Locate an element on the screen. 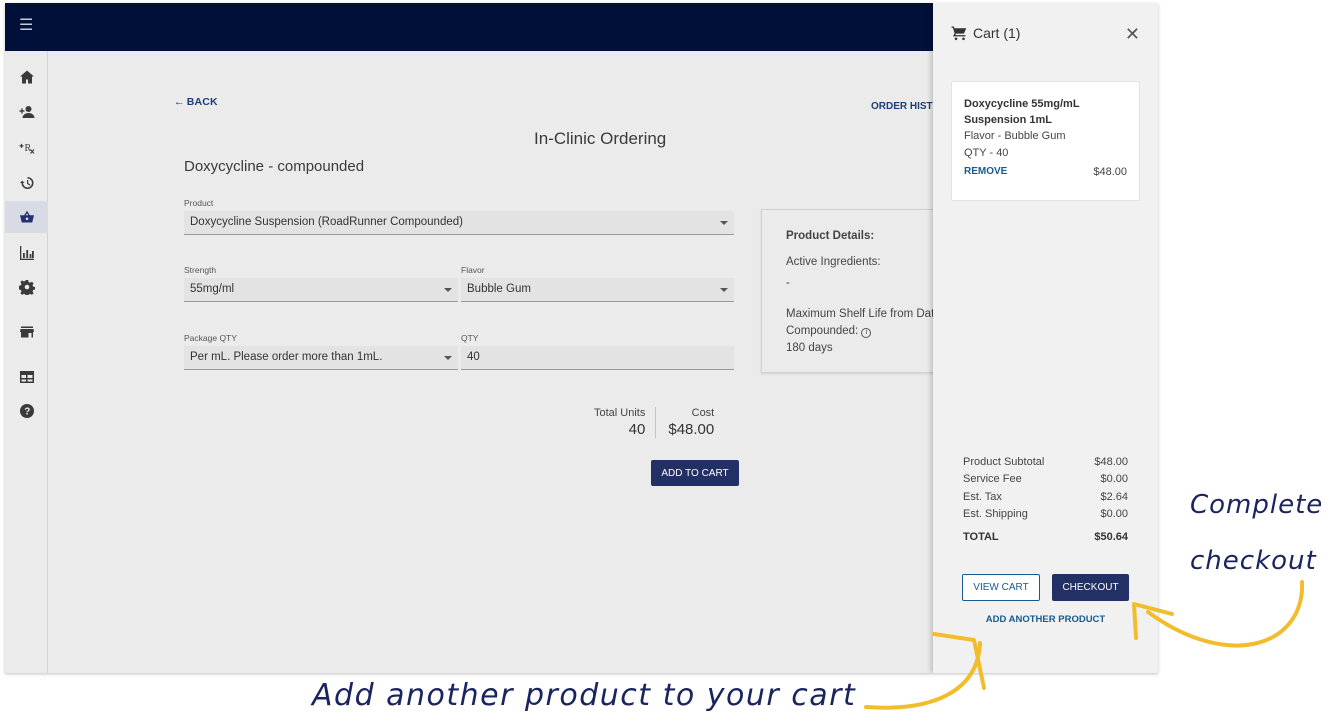  product-label: Product is located at coordinates (199, 203).